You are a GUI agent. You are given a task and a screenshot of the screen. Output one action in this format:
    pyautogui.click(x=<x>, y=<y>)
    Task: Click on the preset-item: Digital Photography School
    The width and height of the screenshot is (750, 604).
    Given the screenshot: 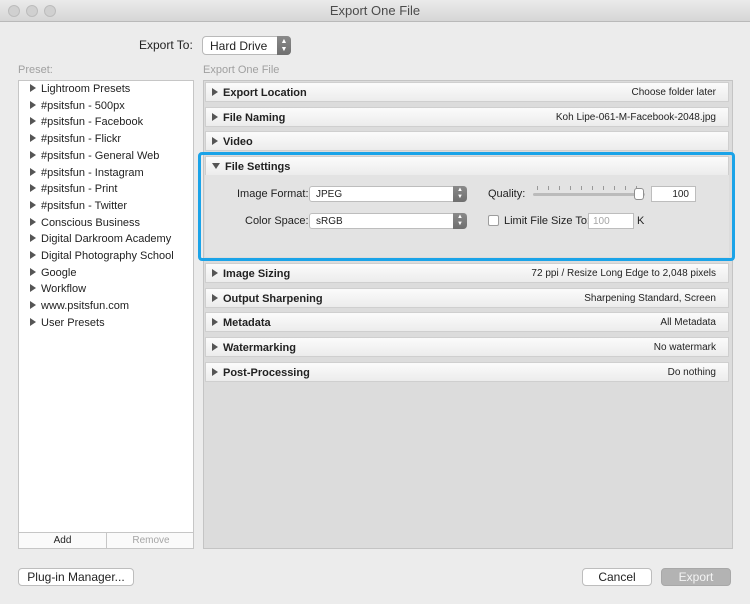 What is the action you would take?
    pyautogui.click(x=102, y=257)
    